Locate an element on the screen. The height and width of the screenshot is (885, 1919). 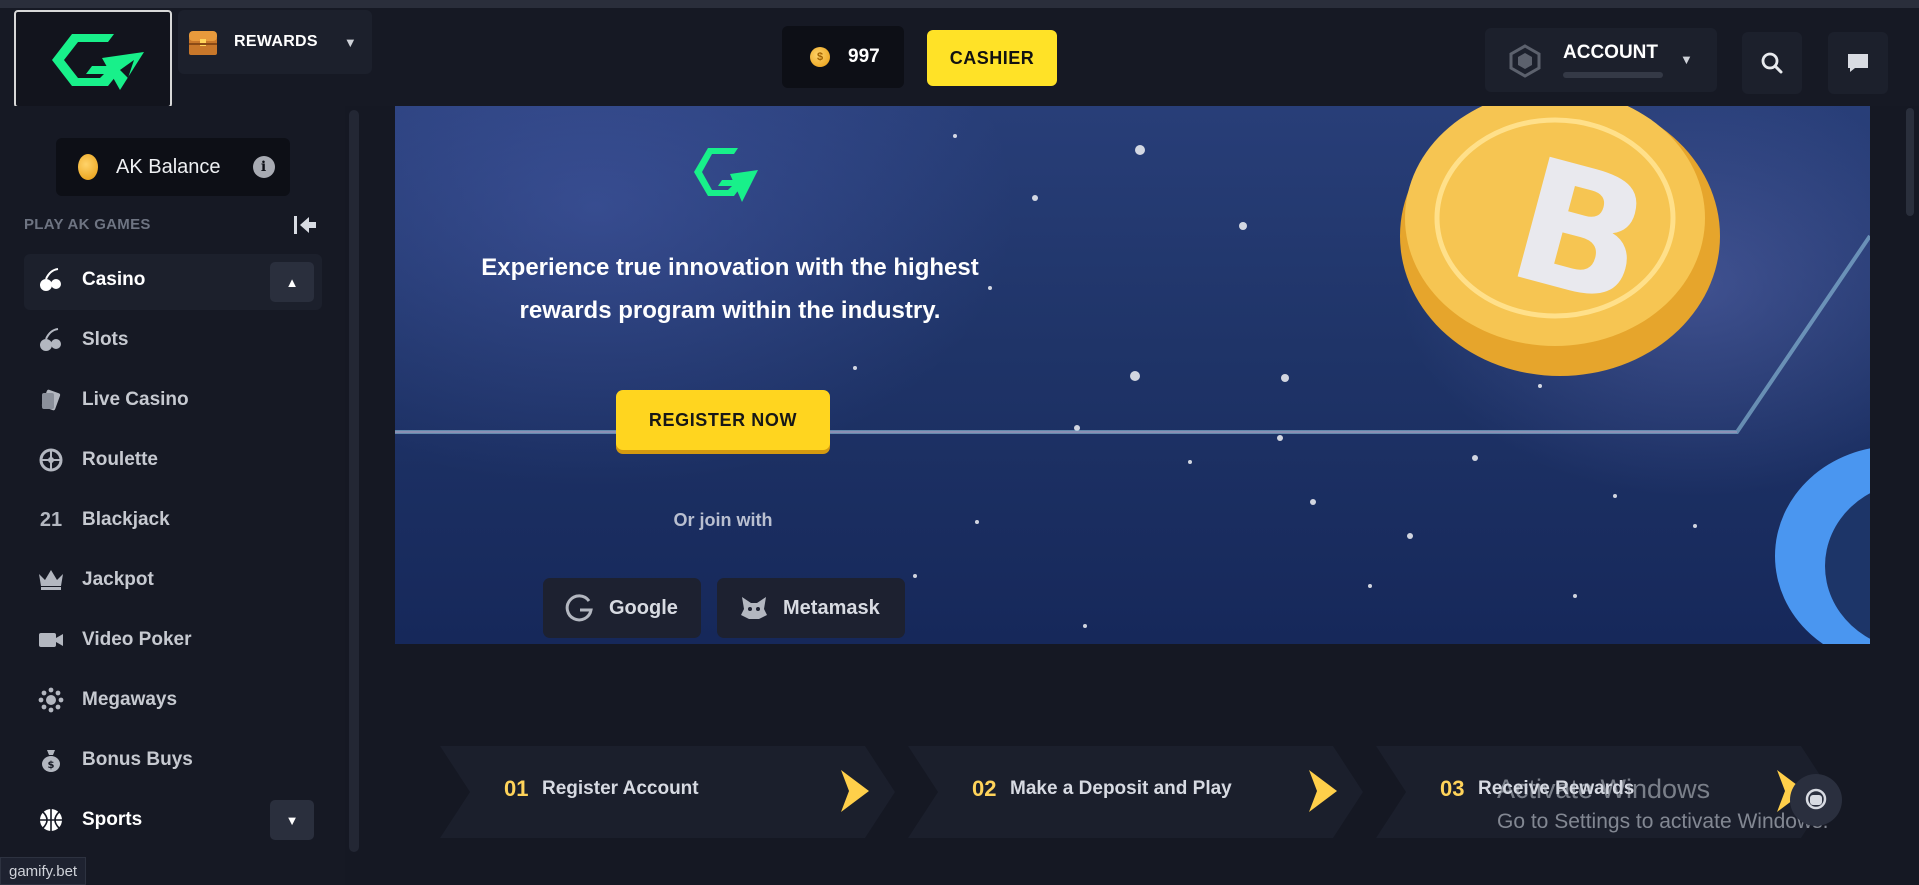
sidebar-item-slots: Slots is located at coordinates (173, 340).